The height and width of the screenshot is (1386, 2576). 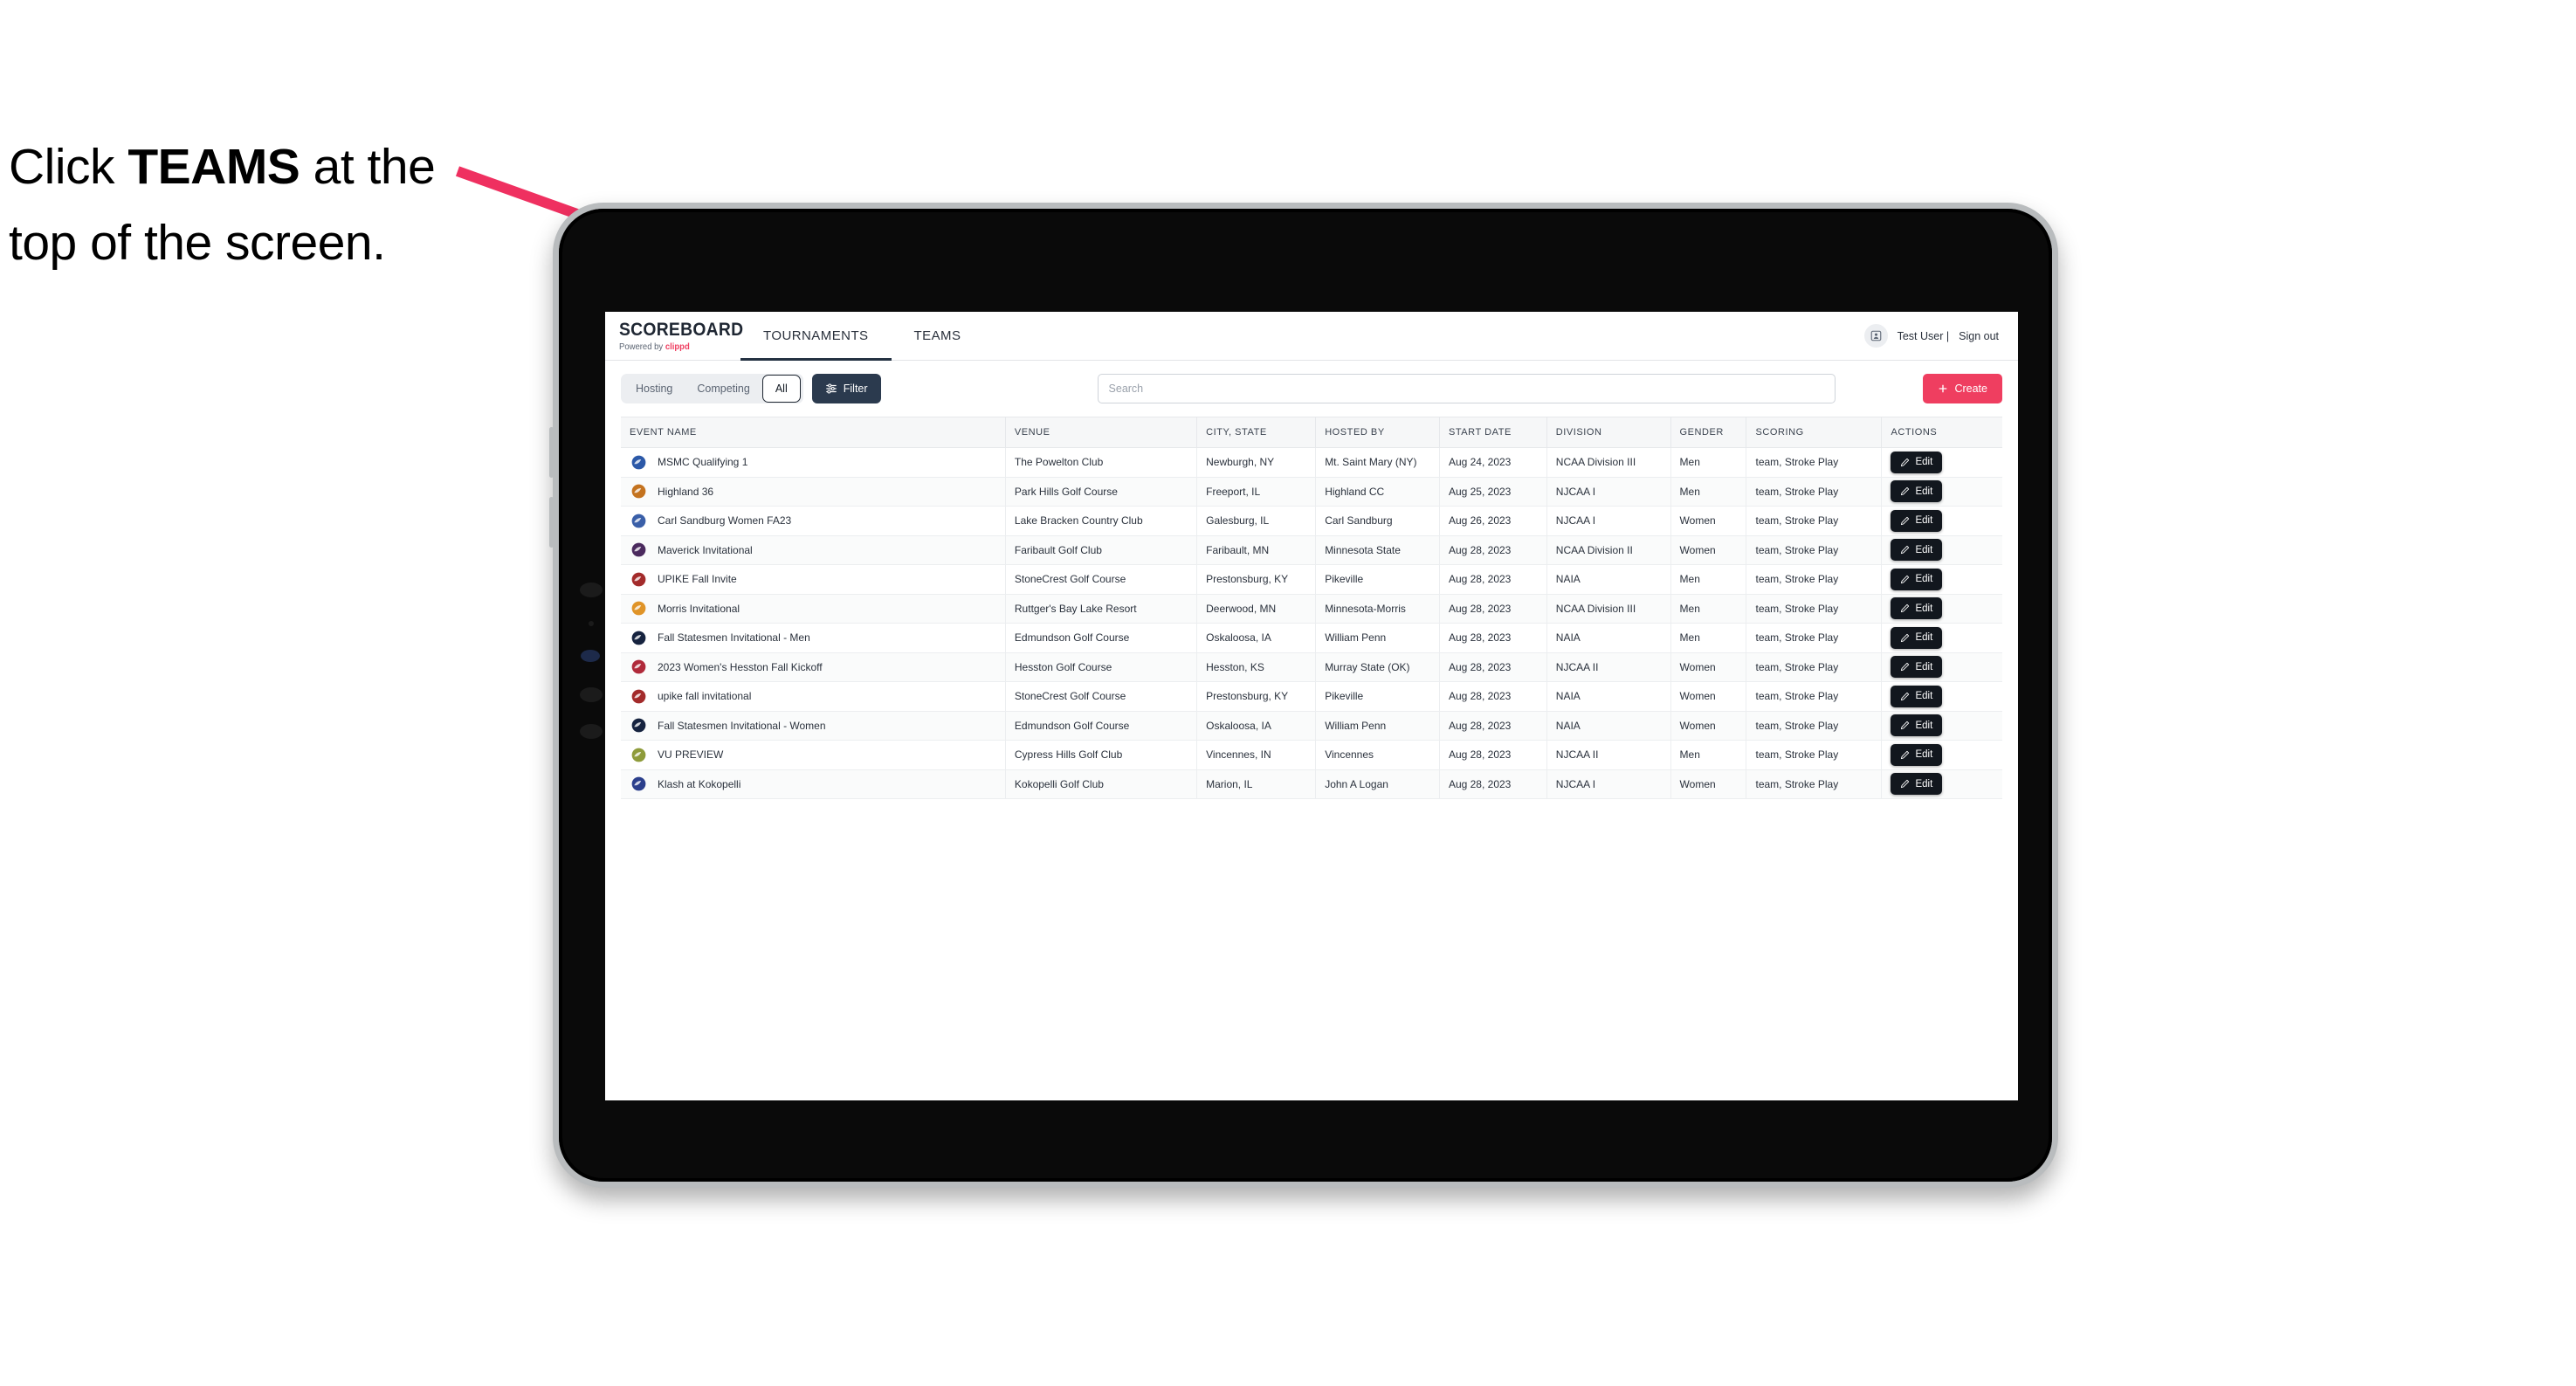 What do you see at coordinates (1100, 784) in the screenshot?
I see `cell-venue: Kokopelli Golf Club` at bounding box center [1100, 784].